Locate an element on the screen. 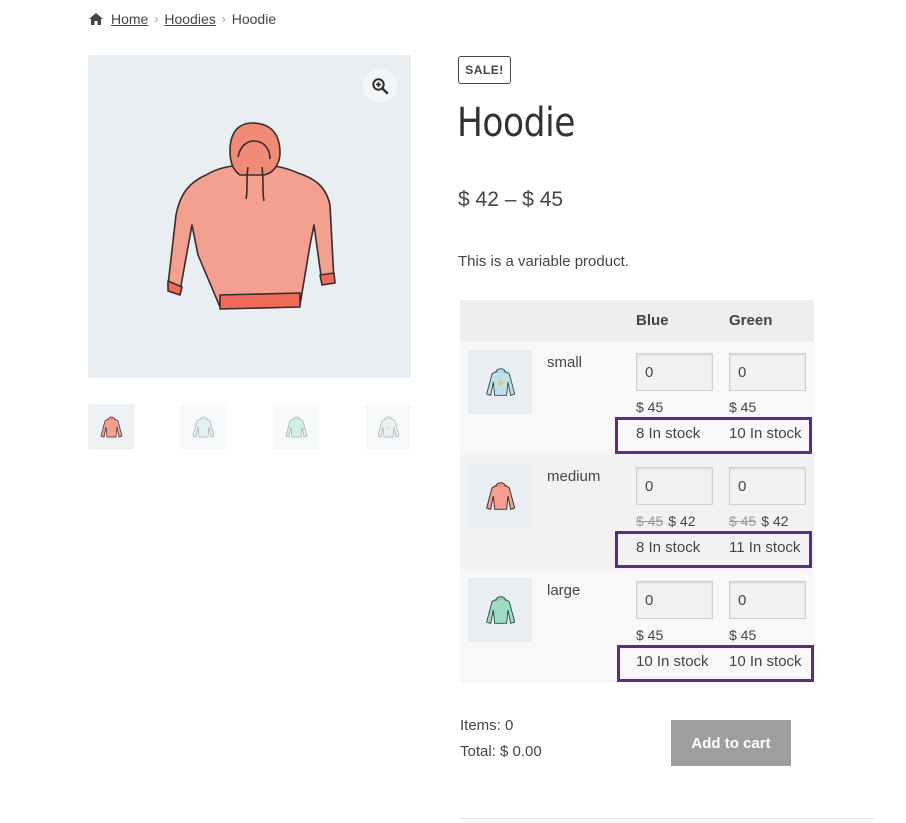  variation-image-medium is located at coordinates (500, 496).